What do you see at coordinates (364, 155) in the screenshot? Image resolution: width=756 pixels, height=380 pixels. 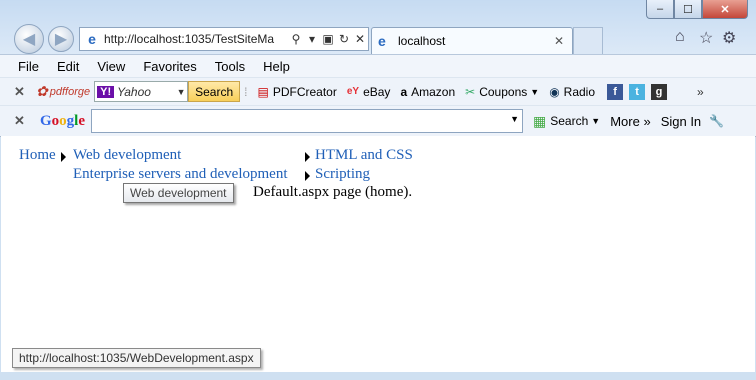 I see `sitemap-link-html-css: HTML and CSS` at bounding box center [364, 155].